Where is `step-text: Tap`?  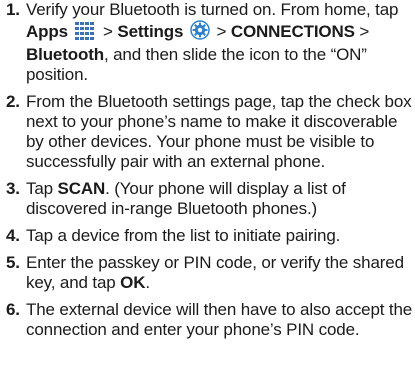
step-text: Tap is located at coordinates (42, 188).